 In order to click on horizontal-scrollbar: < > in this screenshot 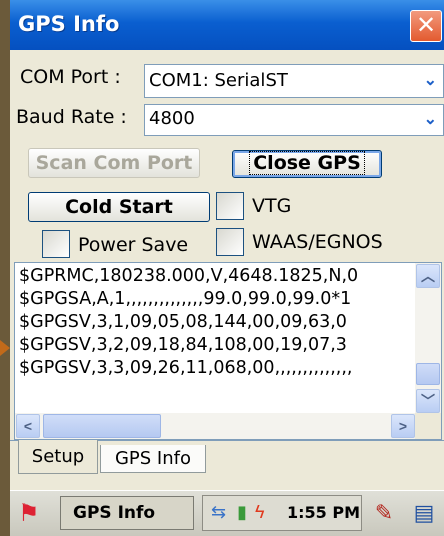, I will do `click(216, 426)`.